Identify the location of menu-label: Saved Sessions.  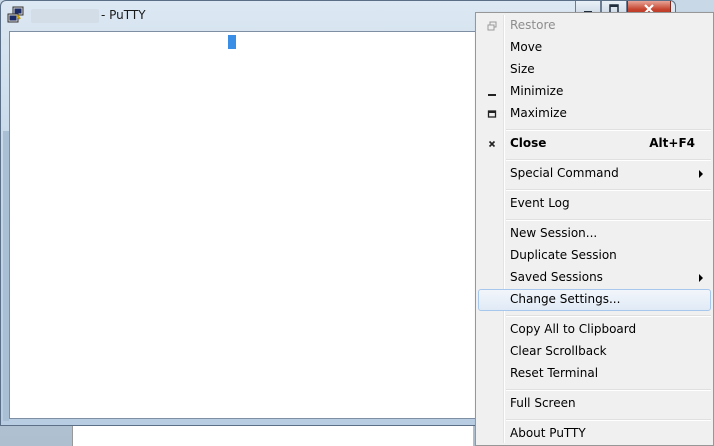
(556, 277).